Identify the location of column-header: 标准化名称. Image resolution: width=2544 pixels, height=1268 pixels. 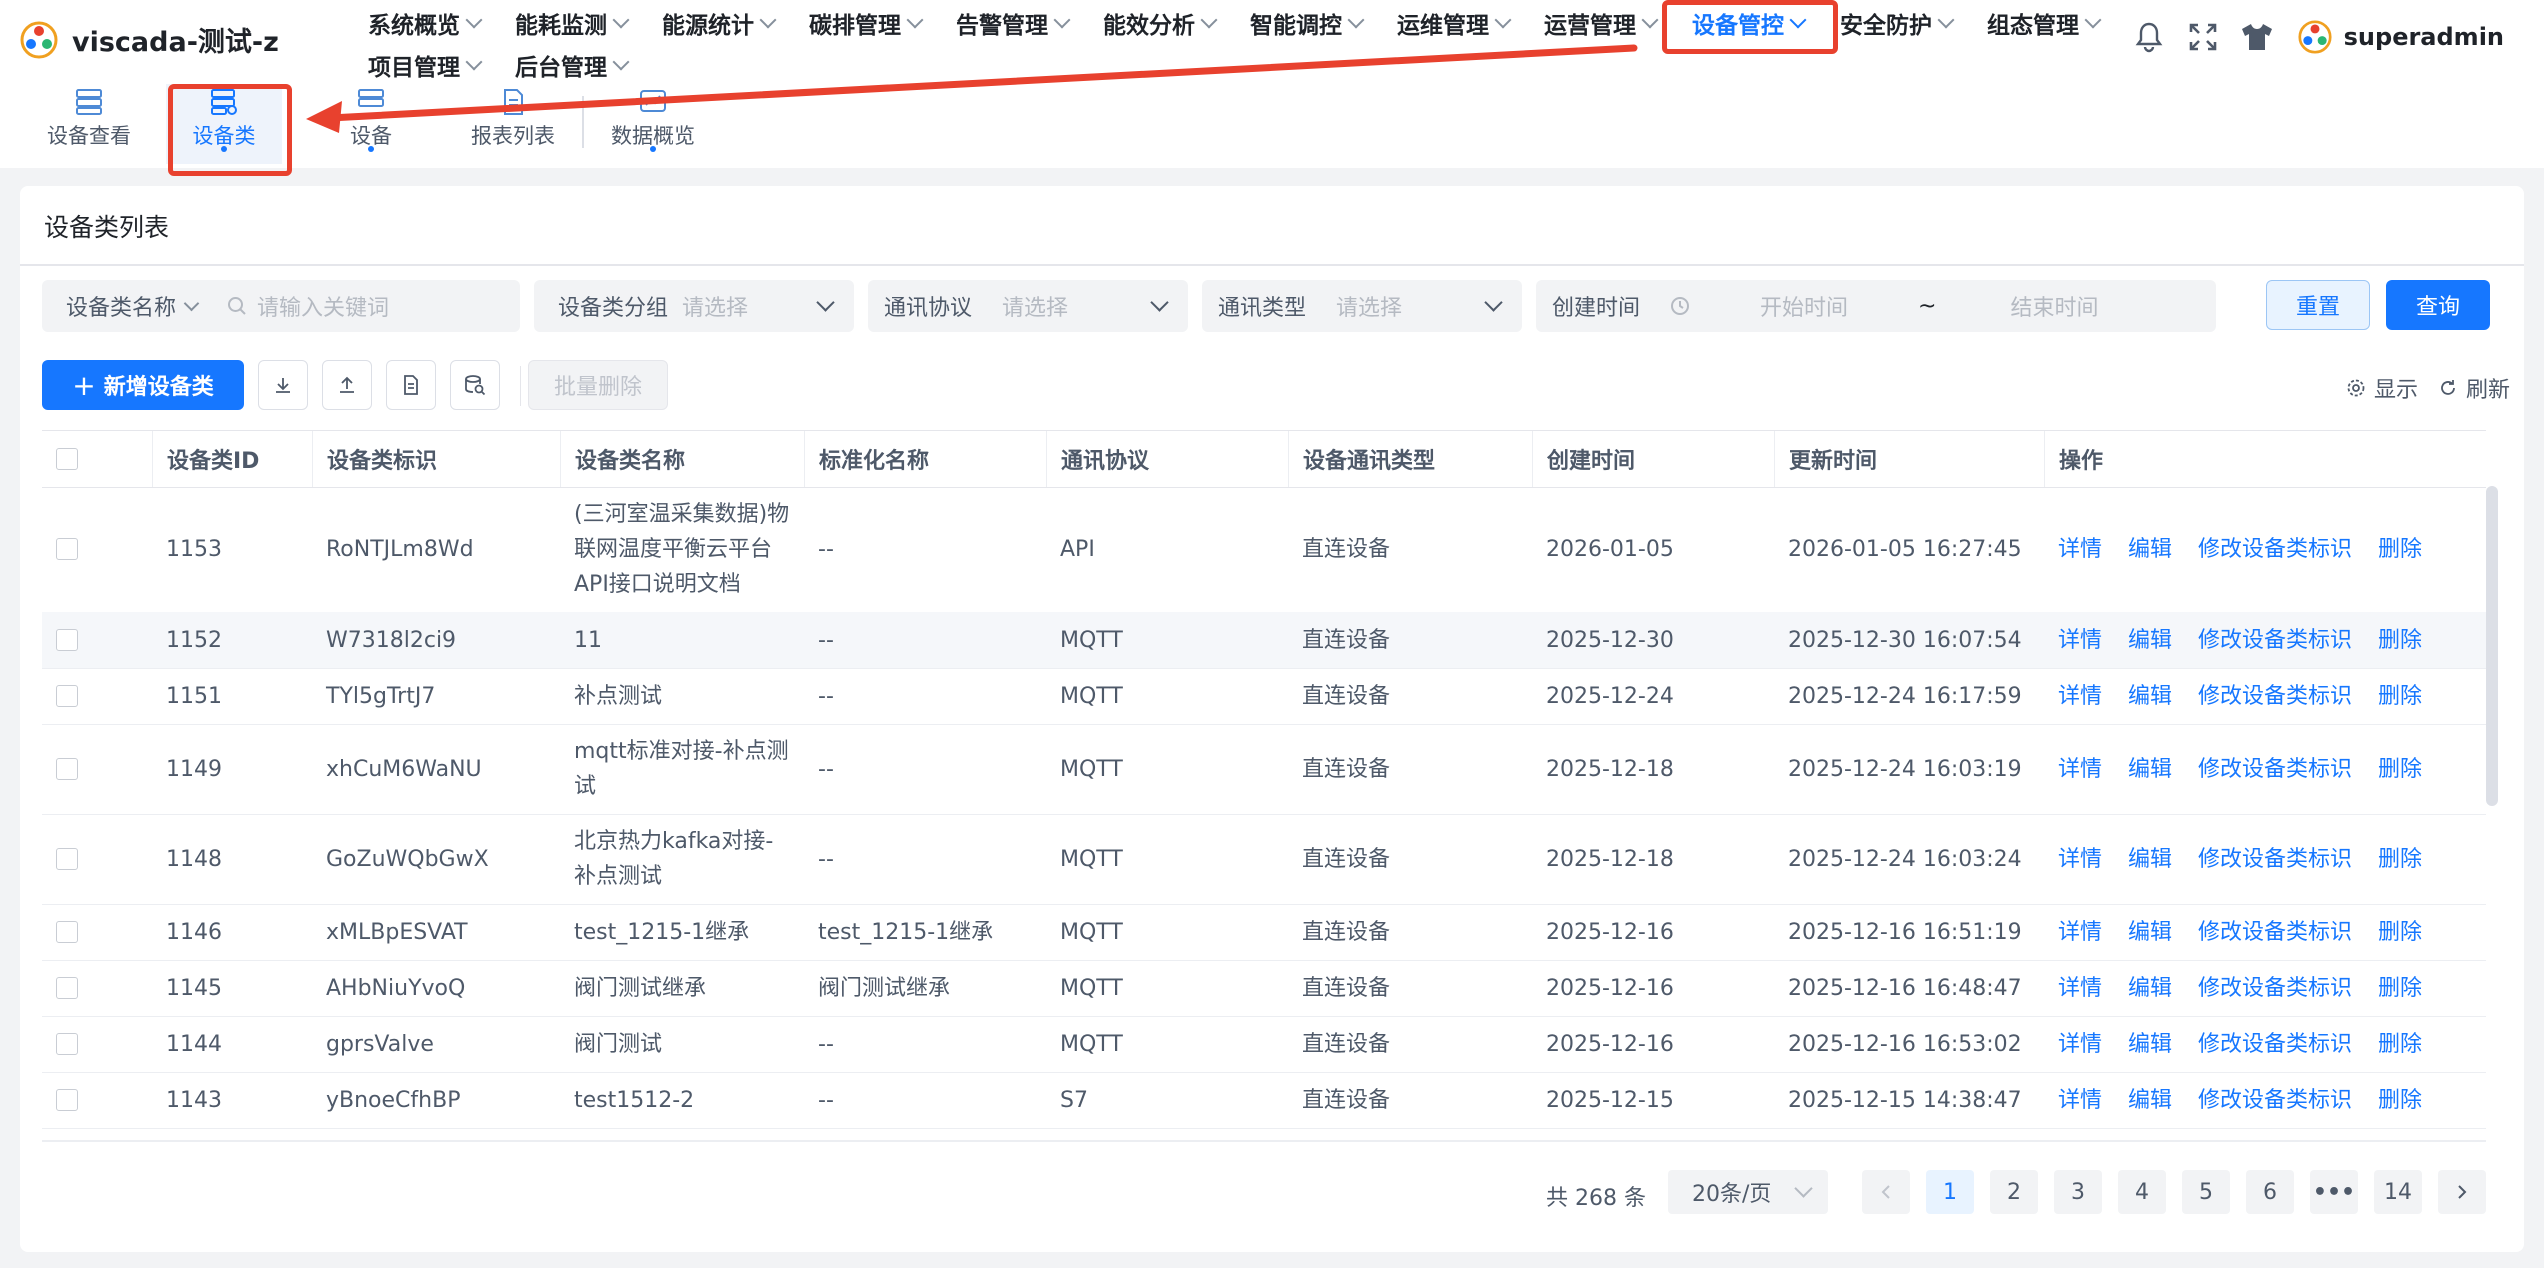
(925, 459).